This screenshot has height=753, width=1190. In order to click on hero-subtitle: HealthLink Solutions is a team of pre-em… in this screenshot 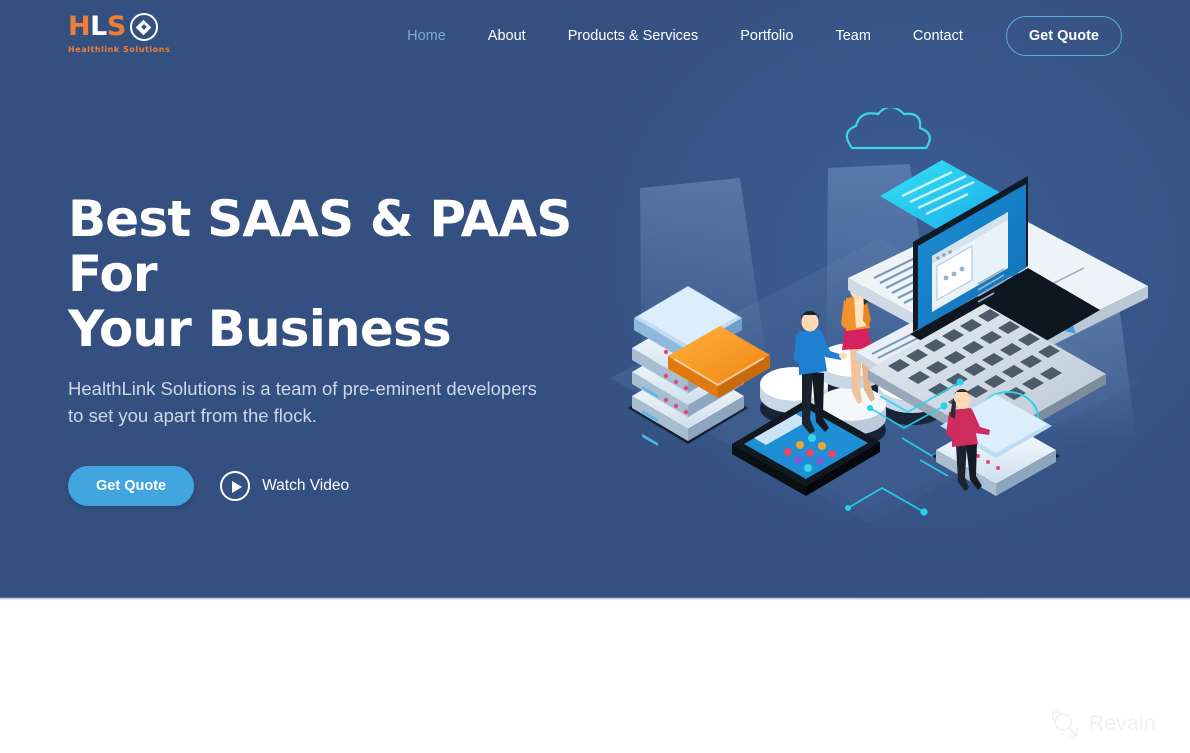, I will do `click(302, 402)`.